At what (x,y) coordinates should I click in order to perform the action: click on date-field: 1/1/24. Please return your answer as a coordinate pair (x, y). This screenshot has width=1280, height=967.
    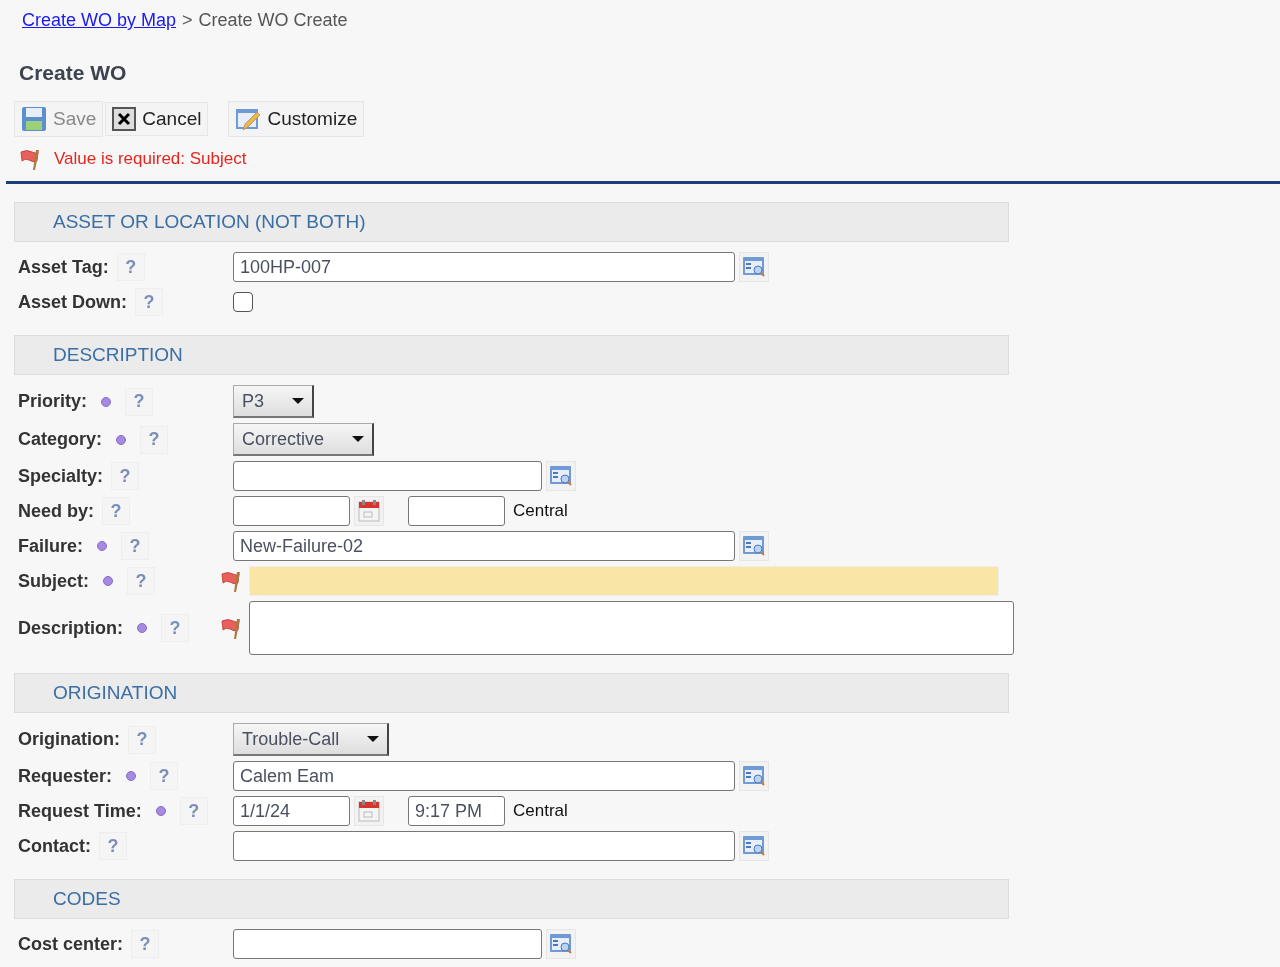
    Looking at the image, I should click on (291, 811).